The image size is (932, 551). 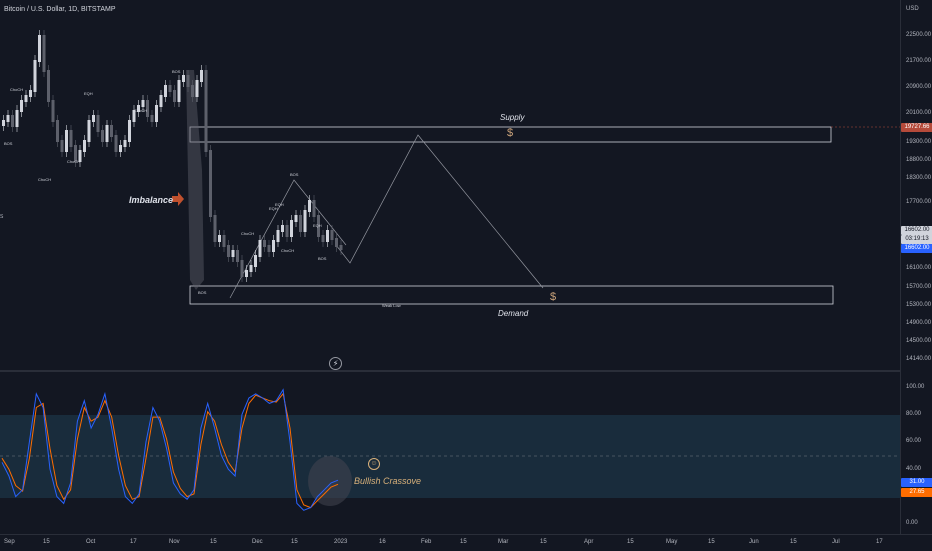 What do you see at coordinates (450, 456) in the screenshot?
I see `stoch-band` at bounding box center [450, 456].